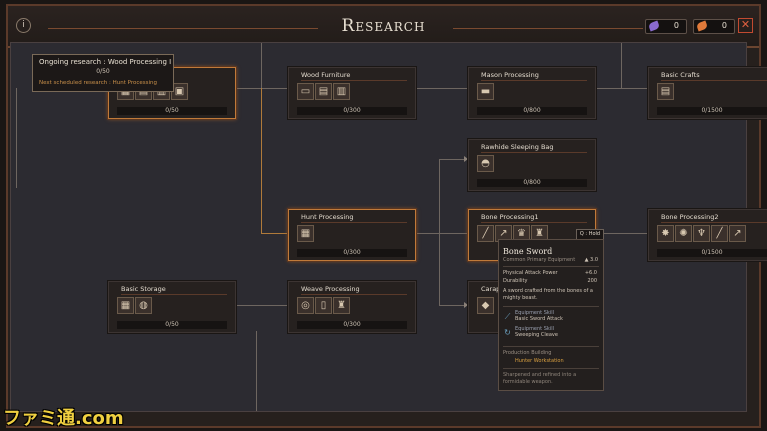 Image resolution: width=767 pixels, height=431 pixels. What do you see at coordinates (507, 316) in the screenshot?
I see `sword-skill-icon: ⟋` at bounding box center [507, 316].